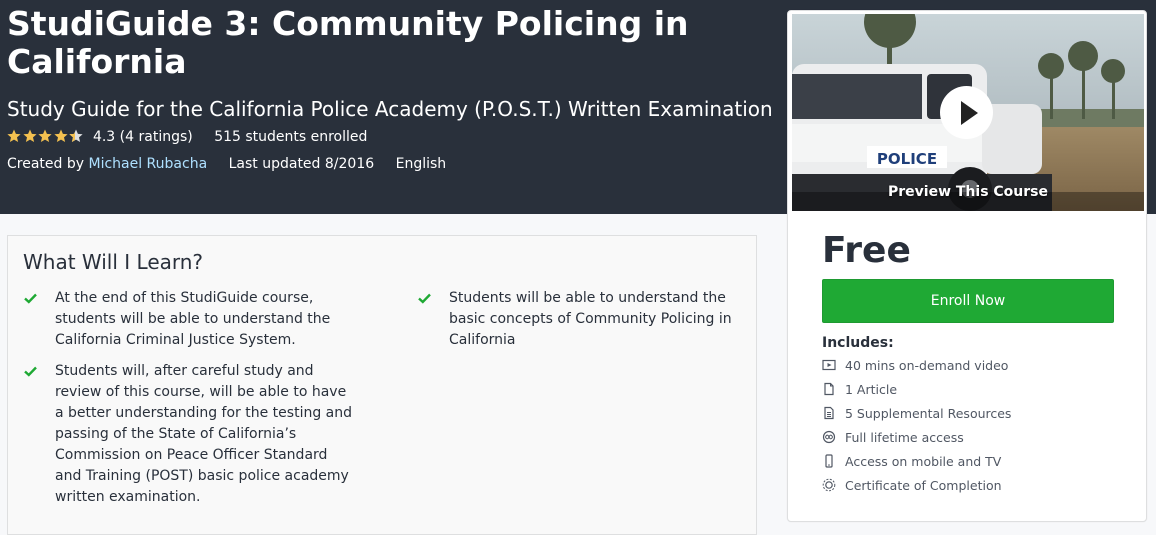  I want to click on course-language: English, so click(421, 164).